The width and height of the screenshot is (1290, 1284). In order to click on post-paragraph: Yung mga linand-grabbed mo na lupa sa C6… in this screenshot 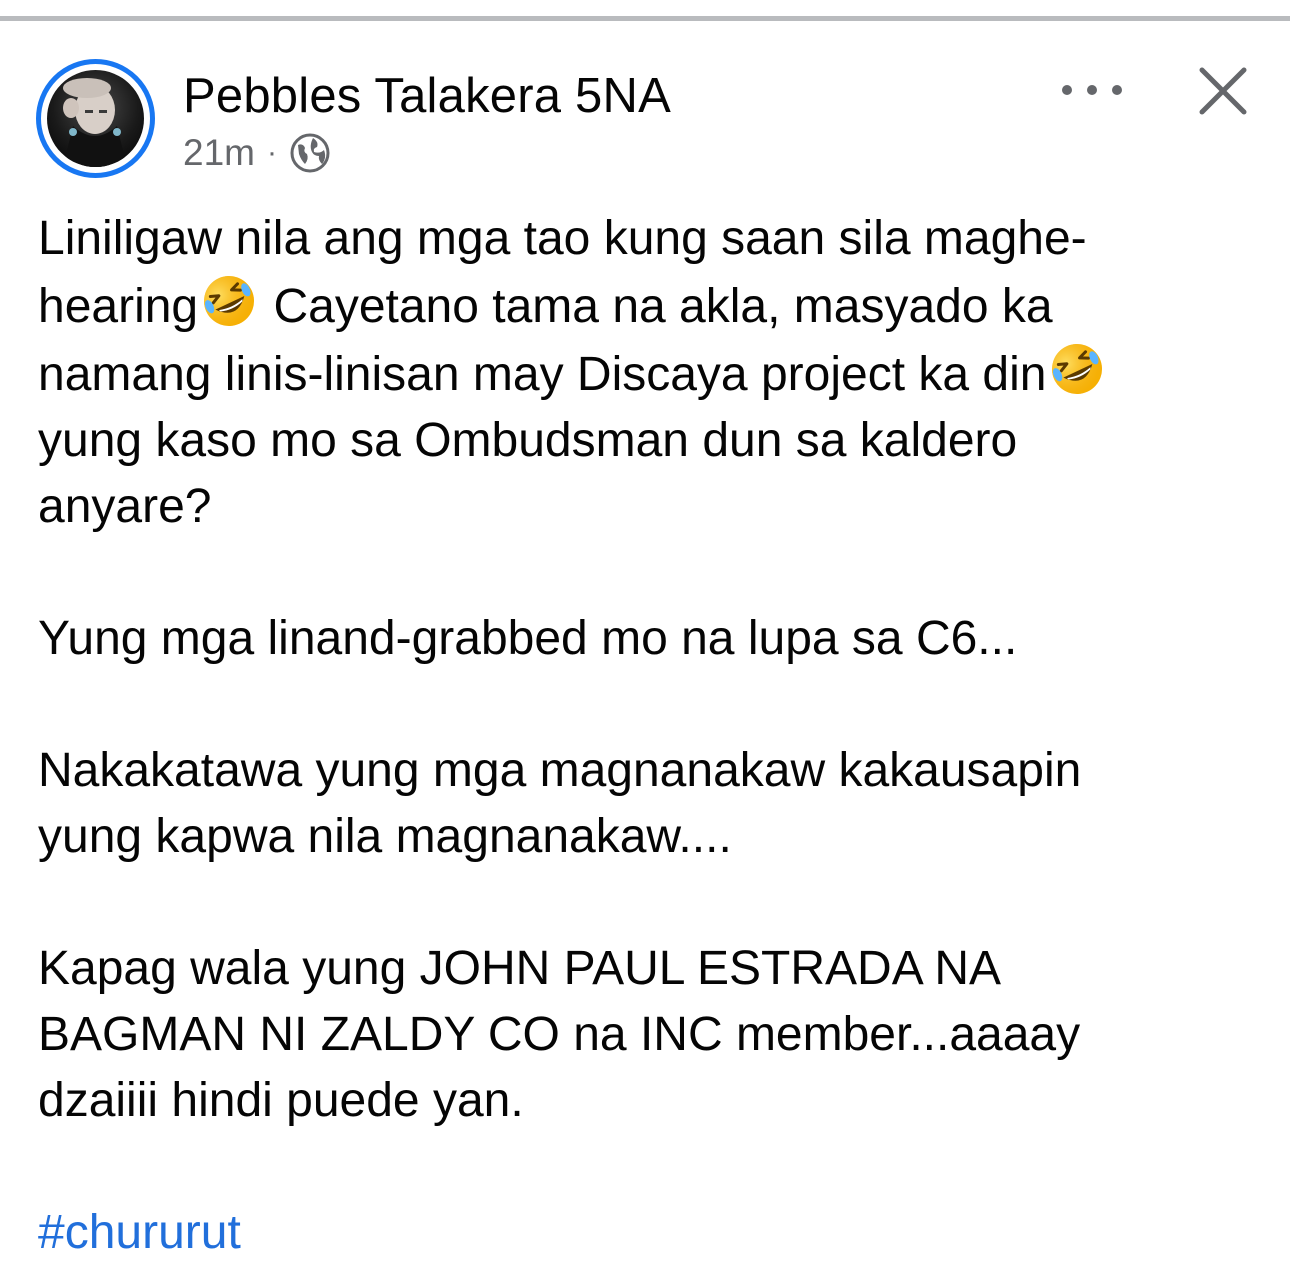, I will do `click(650, 639)`.